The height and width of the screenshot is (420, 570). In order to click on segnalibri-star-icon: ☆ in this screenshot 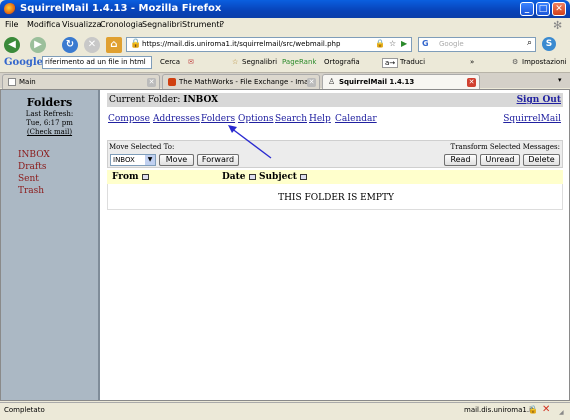, I will do `click(235, 62)`.